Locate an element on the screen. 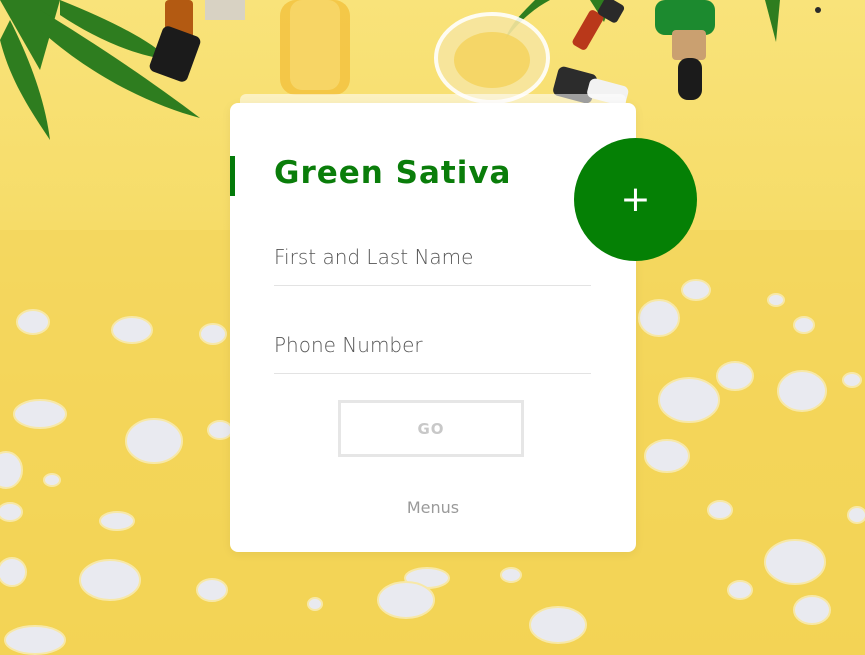  menus-link: Menus is located at coordinates (433, 507).